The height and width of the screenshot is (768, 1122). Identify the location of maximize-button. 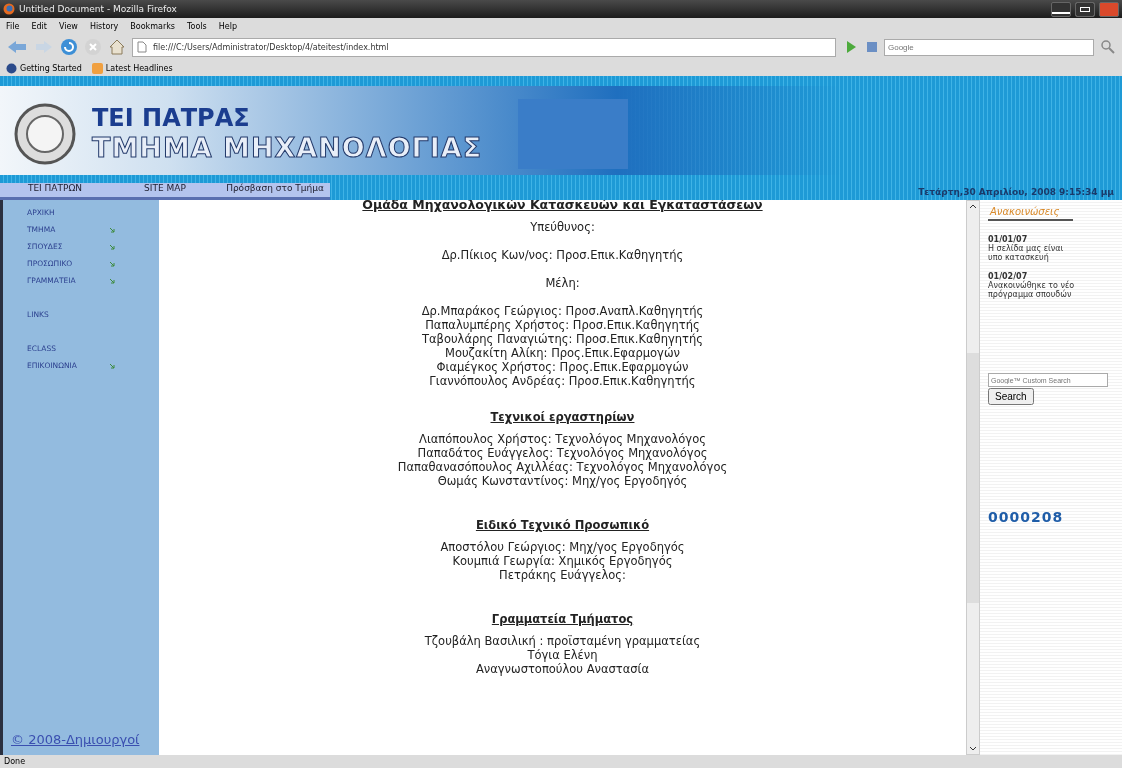
(1085, 9).